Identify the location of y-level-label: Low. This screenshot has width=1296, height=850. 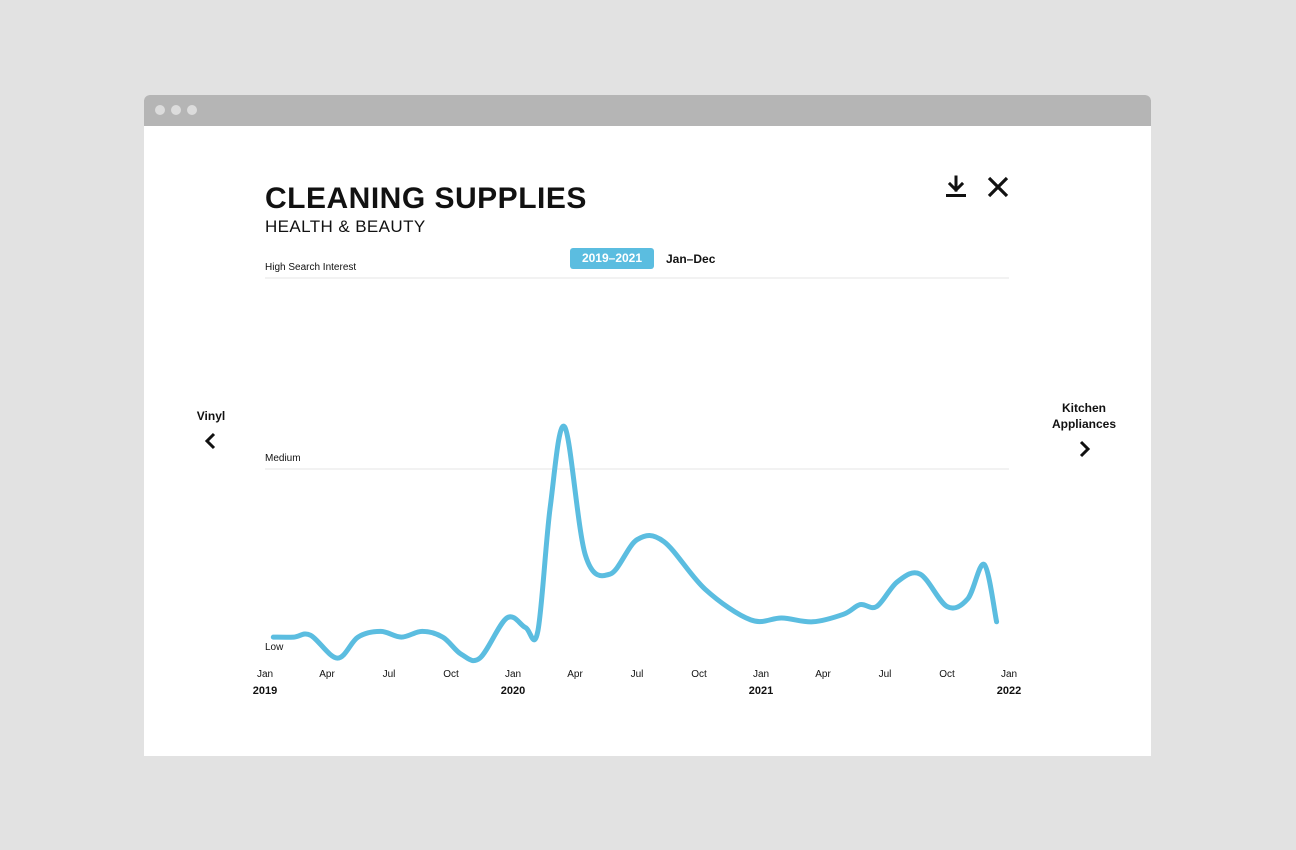
(274, 647).